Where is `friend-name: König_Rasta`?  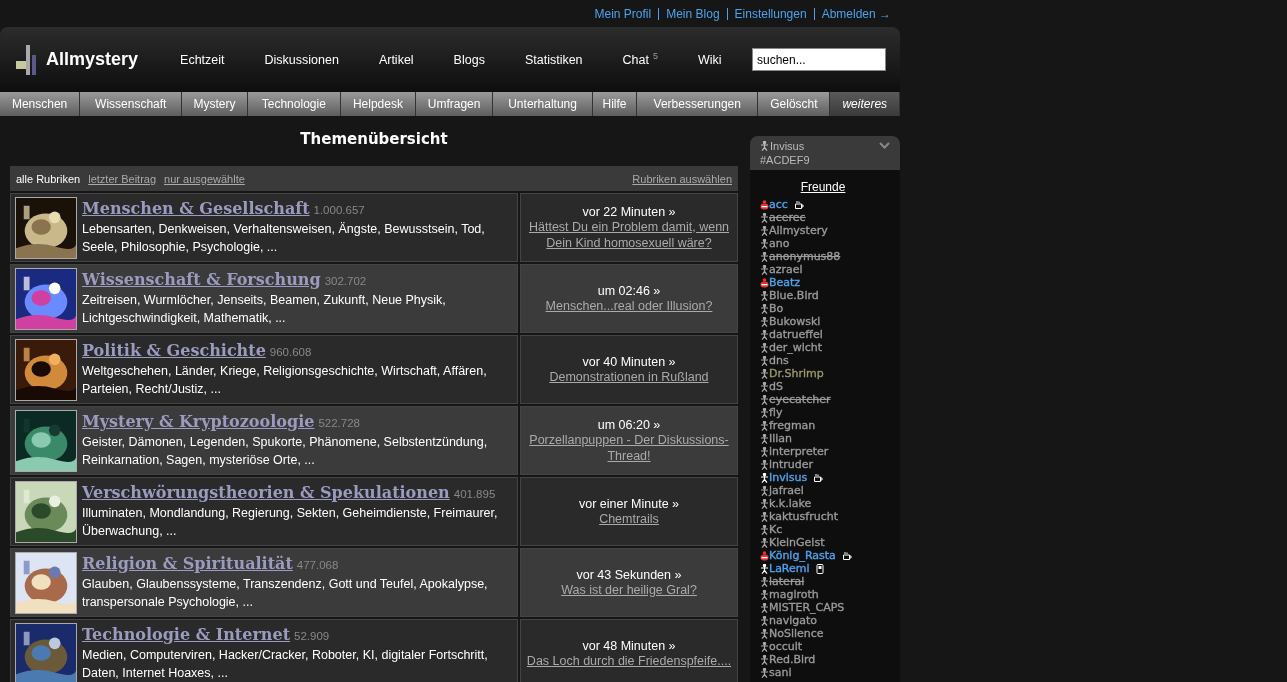 friend-name: König_Rasta is located at coordinates (802, 555).